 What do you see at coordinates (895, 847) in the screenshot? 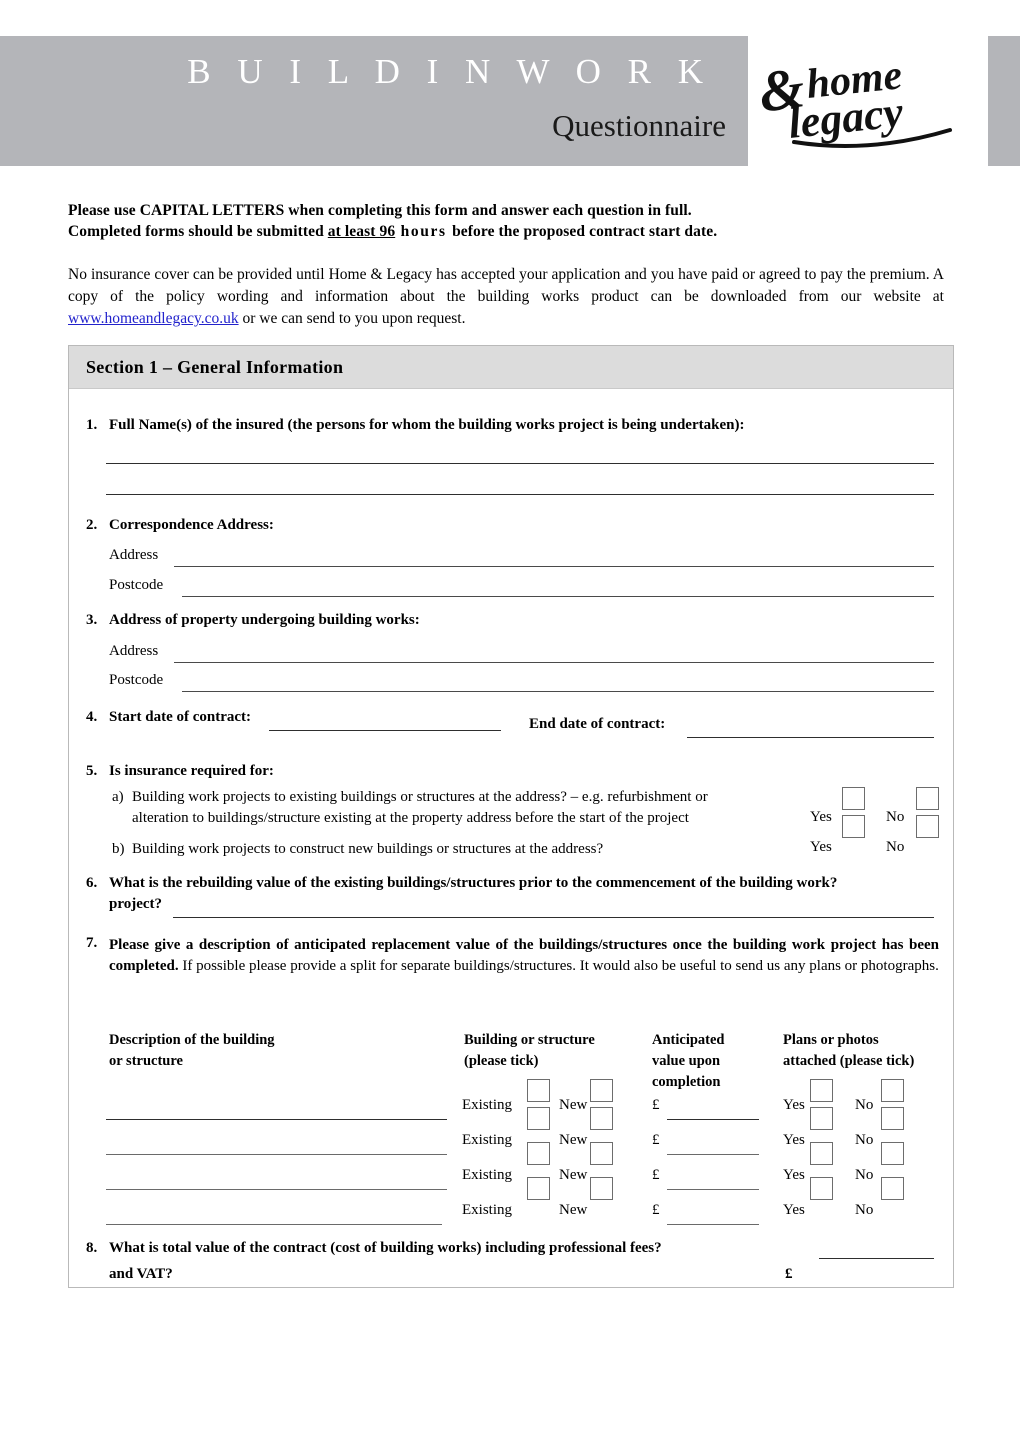
I see `question-5b-no-label: No` at bounding box center [895, 847].